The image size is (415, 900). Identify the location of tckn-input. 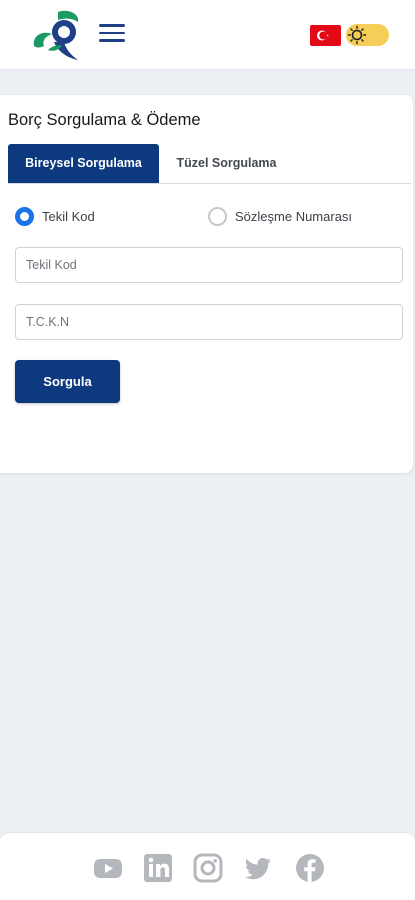
(209, 322).